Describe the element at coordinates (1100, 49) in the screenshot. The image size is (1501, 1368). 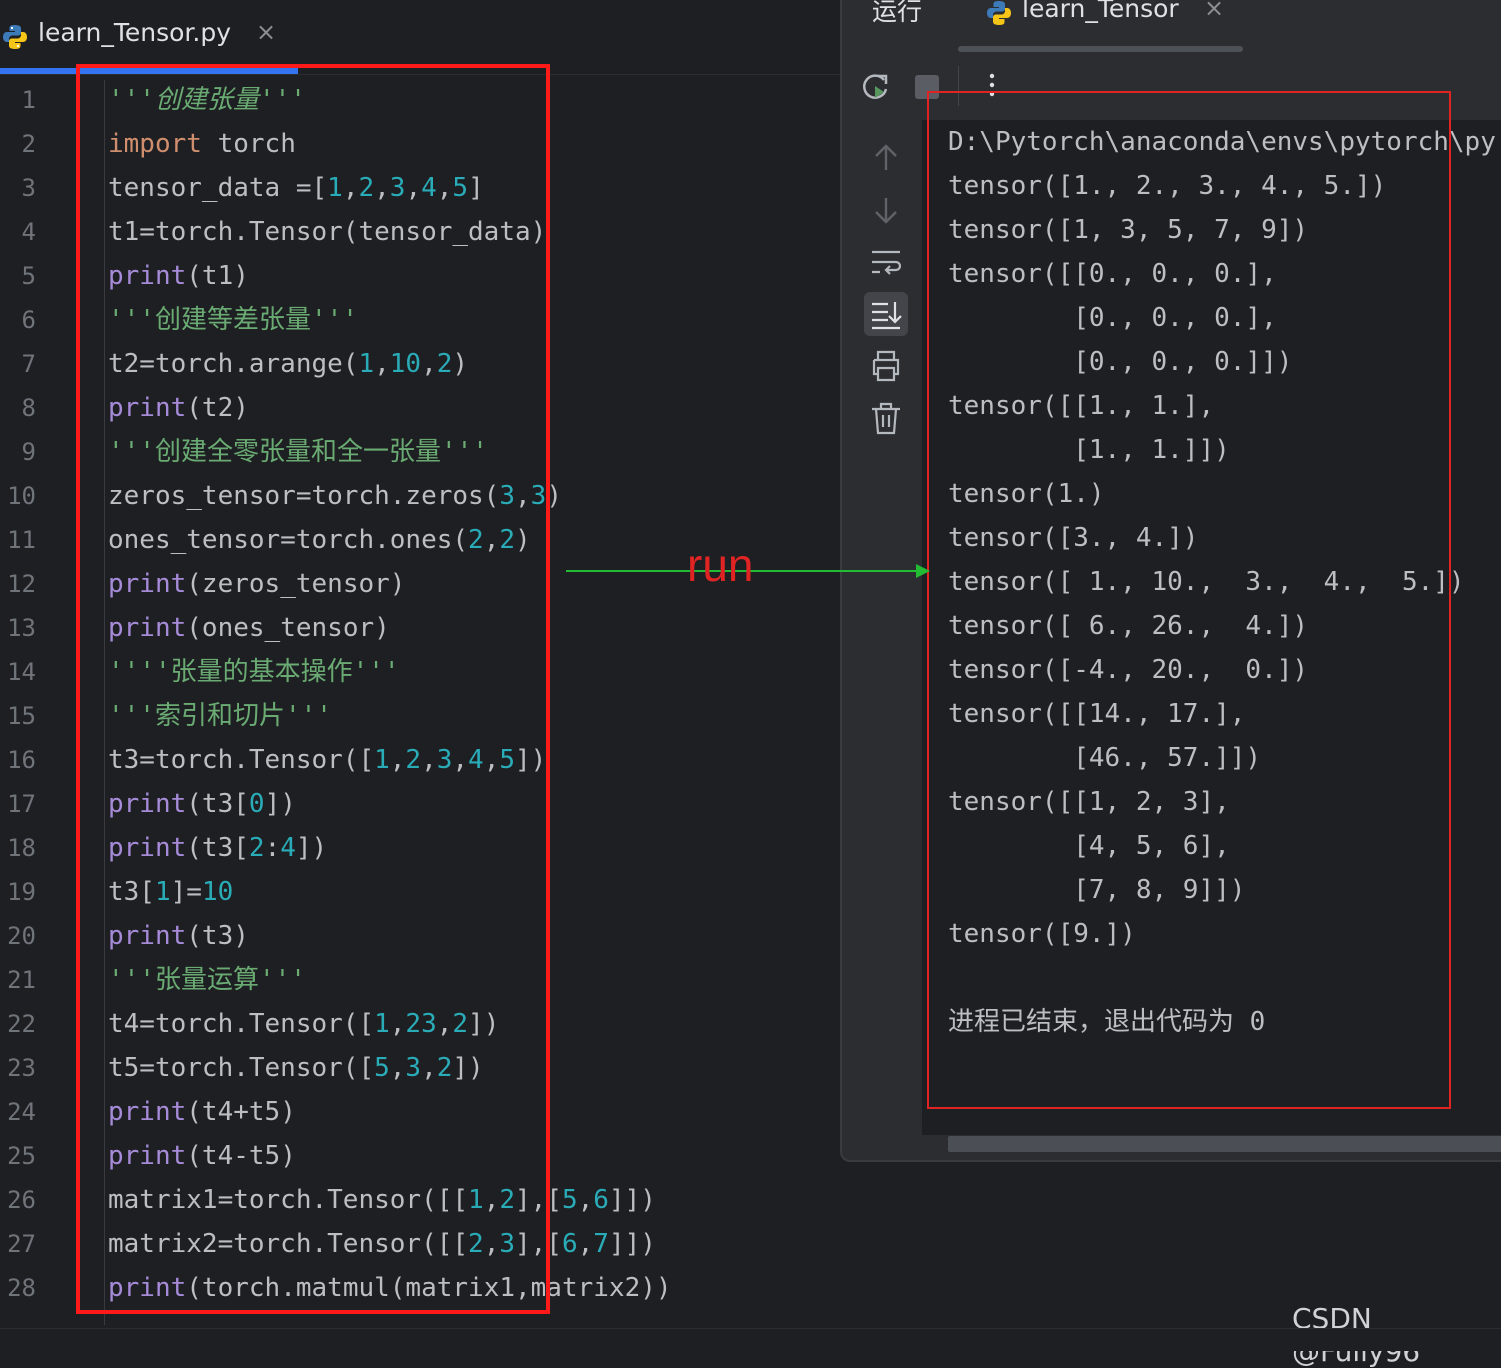
I see `active-tab-indicator` at that location.